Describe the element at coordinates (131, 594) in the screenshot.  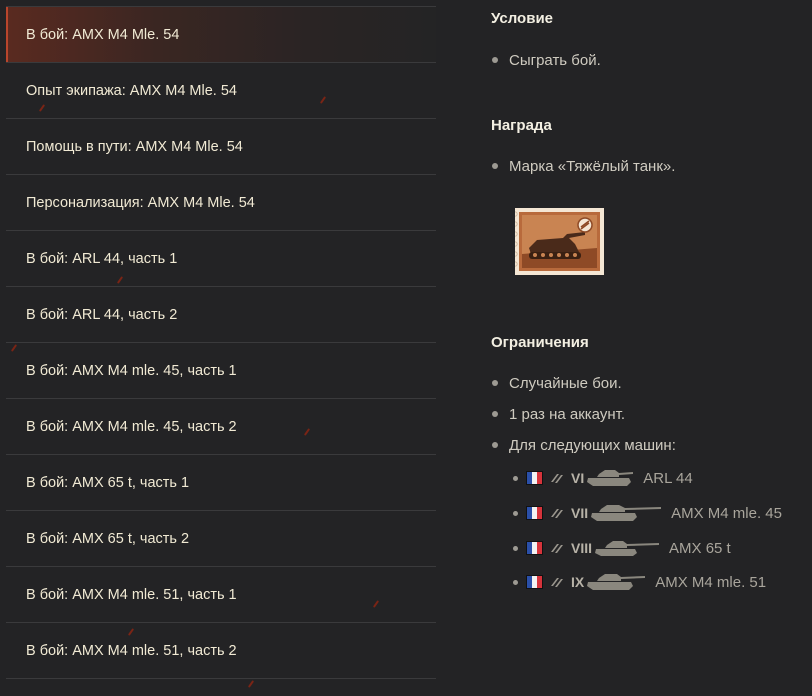
I see `mission-label: В бой: AMX M4 mle. 51, часть 1` at that location.